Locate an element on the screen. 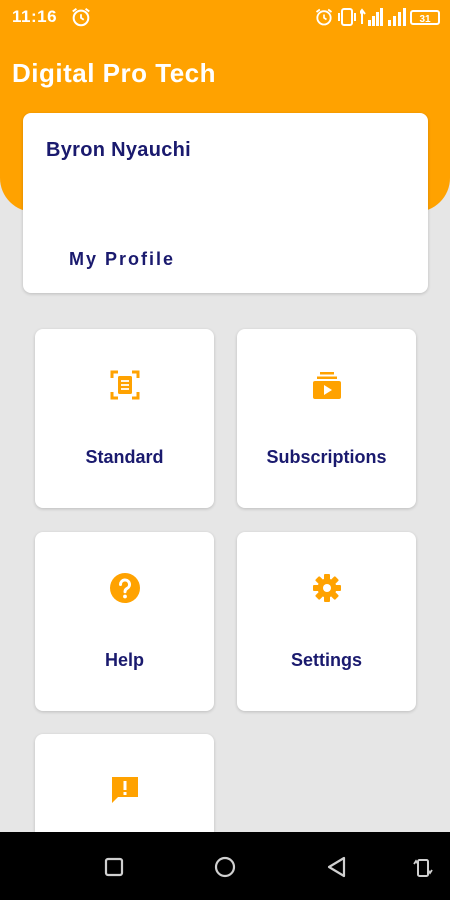 The image size is (450, 900). tile-feedback is located at coordinates (124, 783).